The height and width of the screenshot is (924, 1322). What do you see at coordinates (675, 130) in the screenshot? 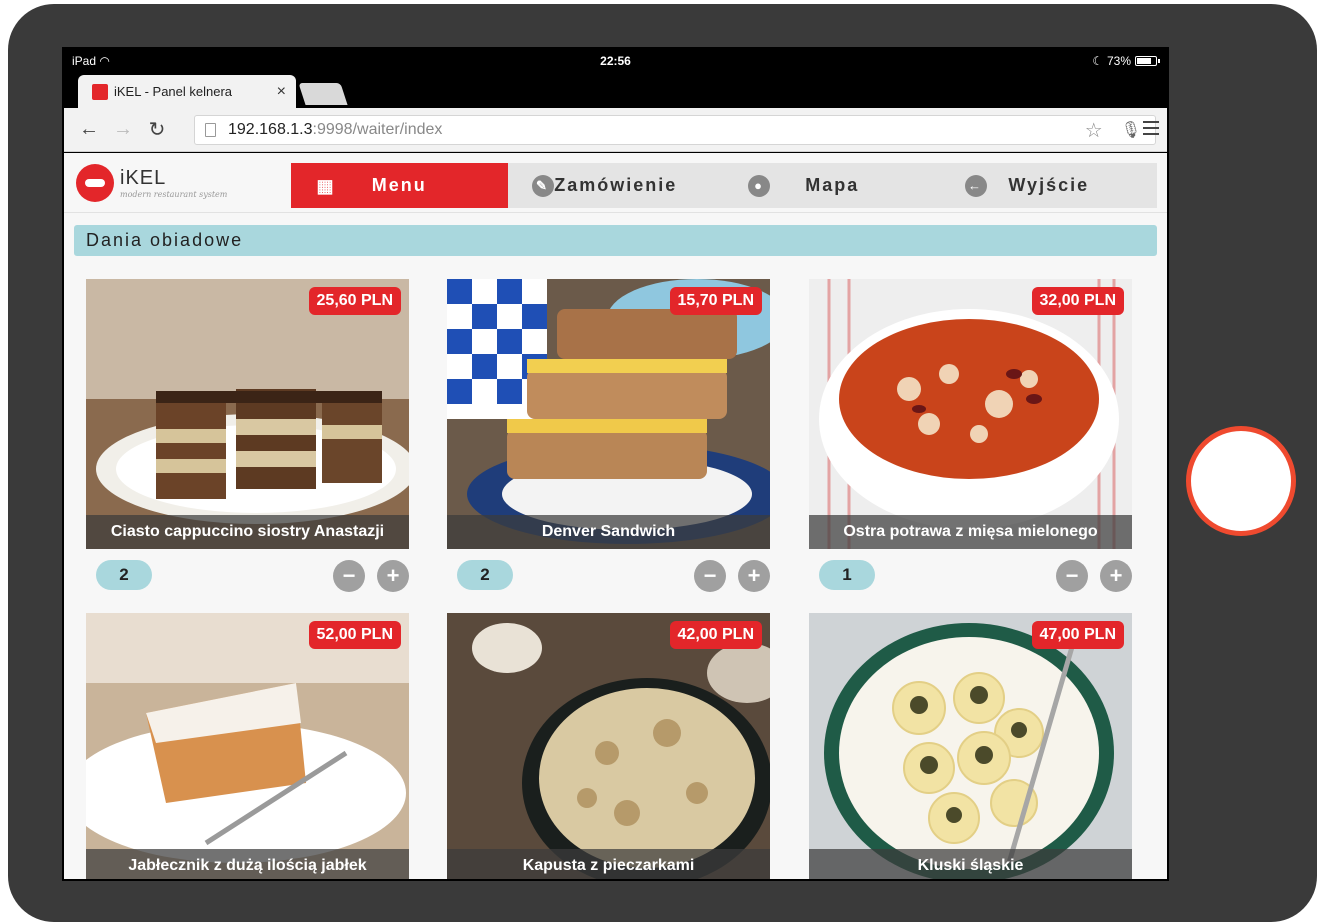
I see `address-bar: 192.168.1.3:9998/waiter/index ☆ 🎙` at bounding box center [675, 130].